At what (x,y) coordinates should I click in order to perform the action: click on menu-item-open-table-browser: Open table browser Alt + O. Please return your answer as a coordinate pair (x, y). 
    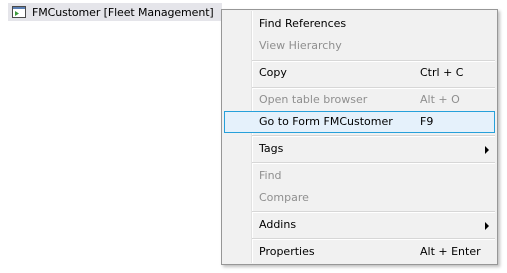
    Looking at the image, I should click on (359, 100).